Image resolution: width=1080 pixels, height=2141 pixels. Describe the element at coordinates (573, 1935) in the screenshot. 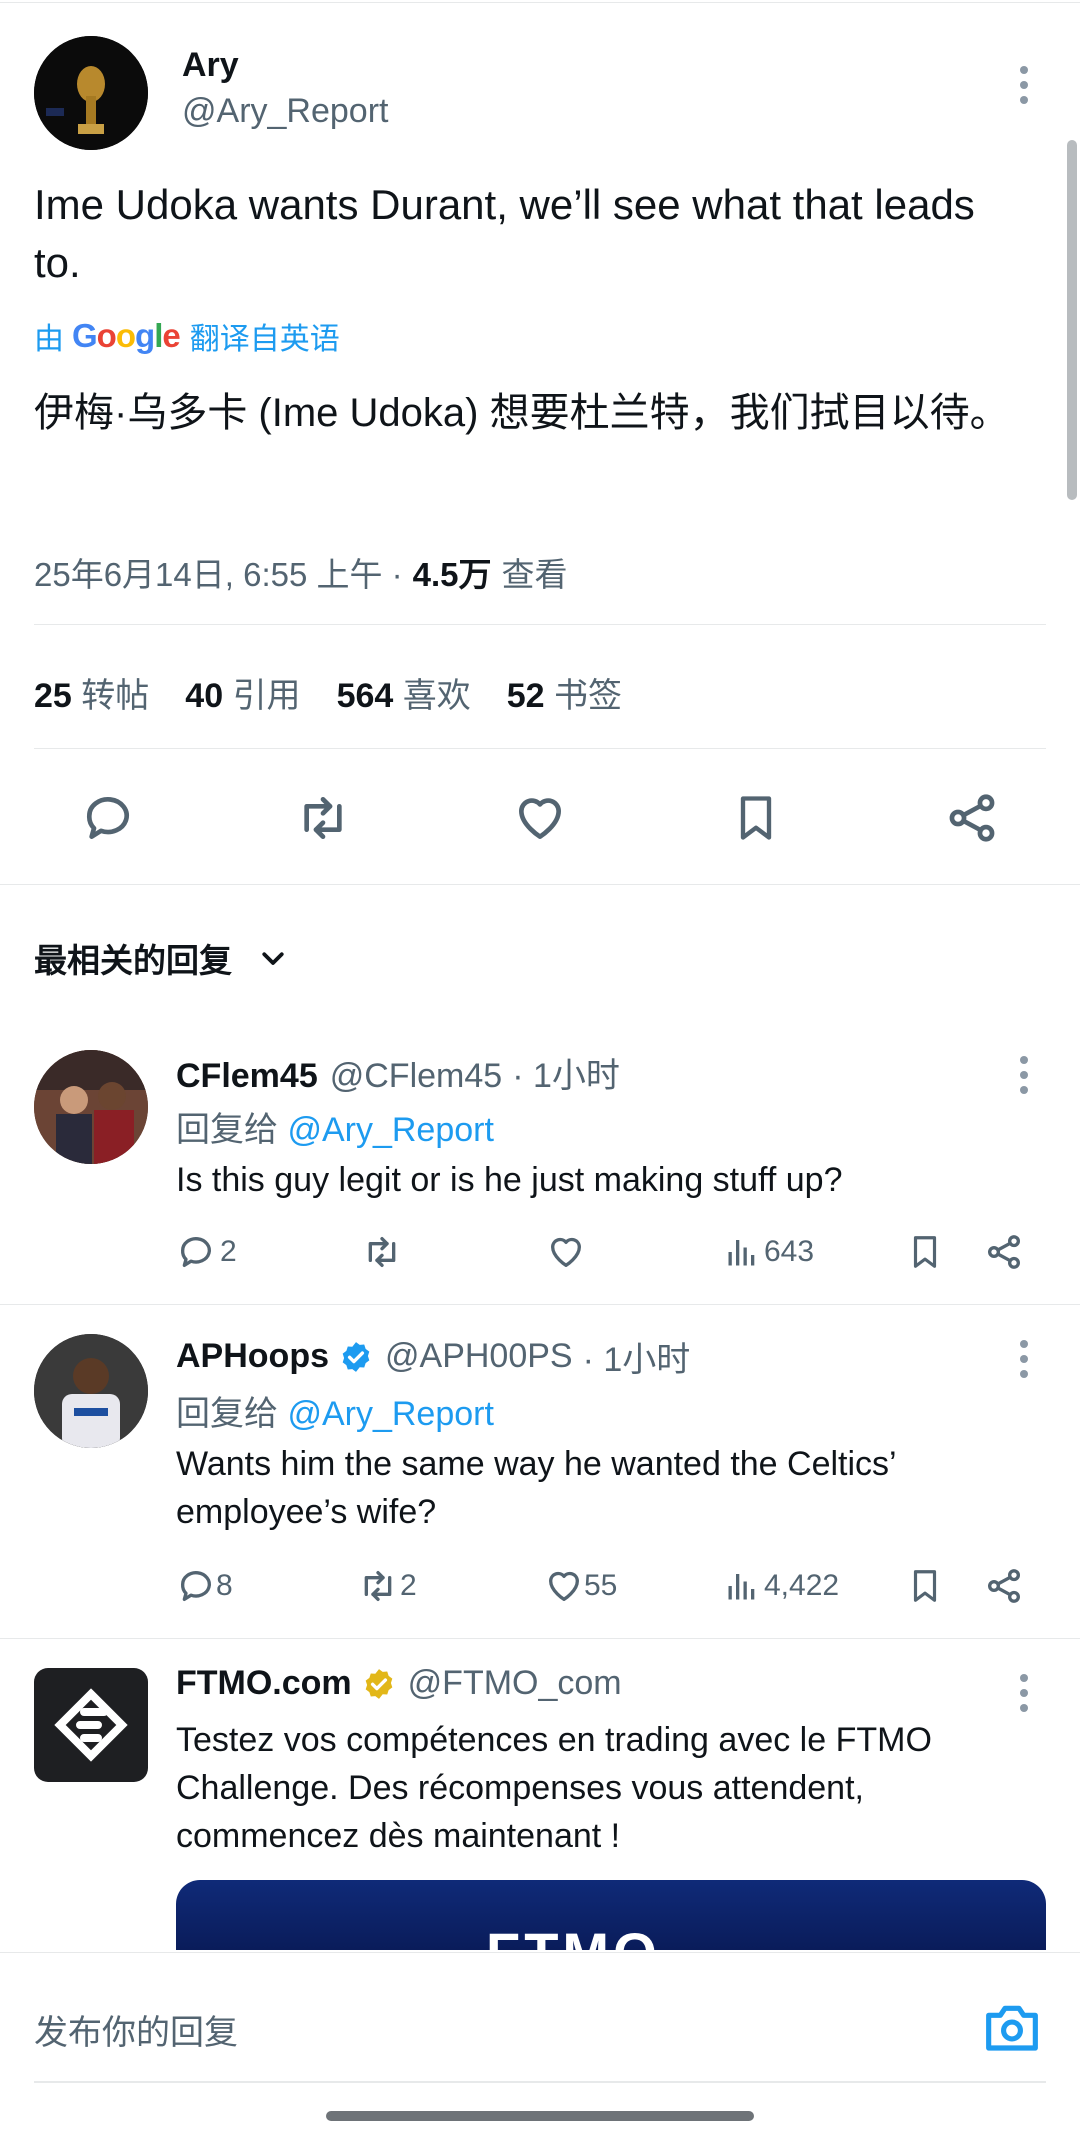

I see `ad-banner-text: FTMO` at that location.